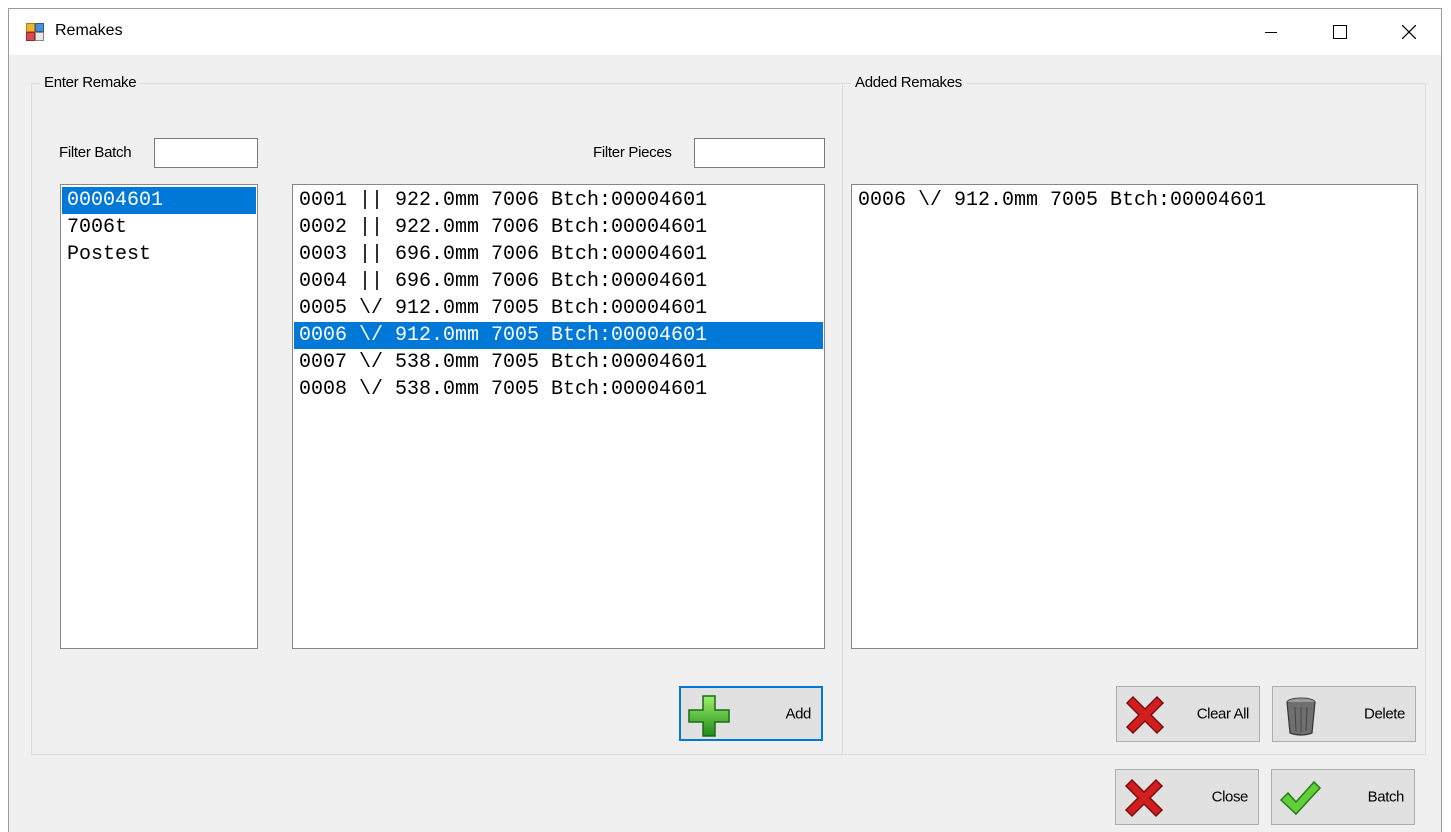 The image size is (1451, 832). What do you see at coordinates (1301, 715) in the screenshot?
I see `trash-can-icon` at bounding box center [1301, 715].